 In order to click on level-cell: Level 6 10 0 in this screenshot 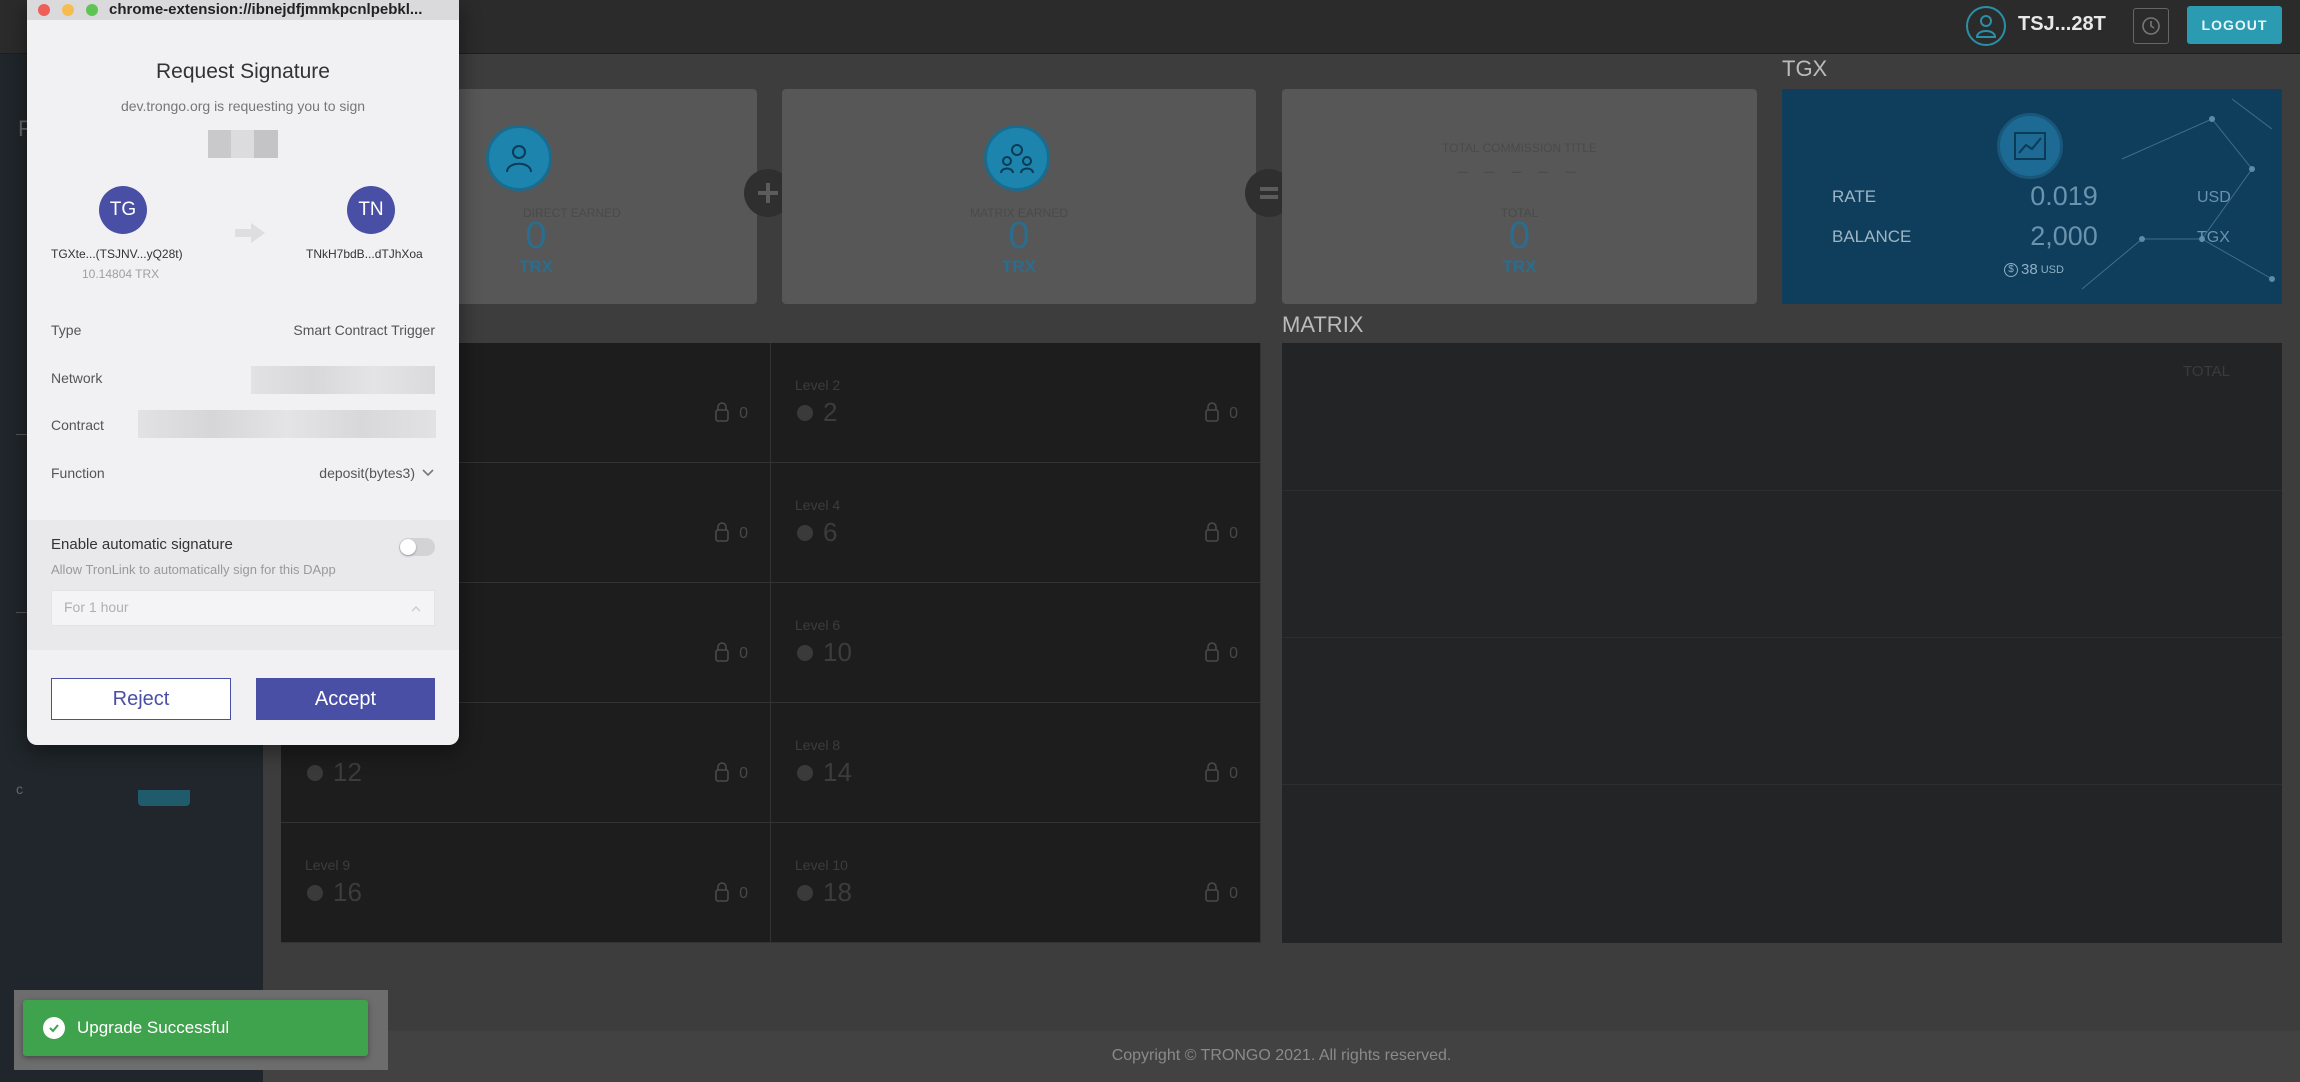, I will do `click(1016, 643)`.